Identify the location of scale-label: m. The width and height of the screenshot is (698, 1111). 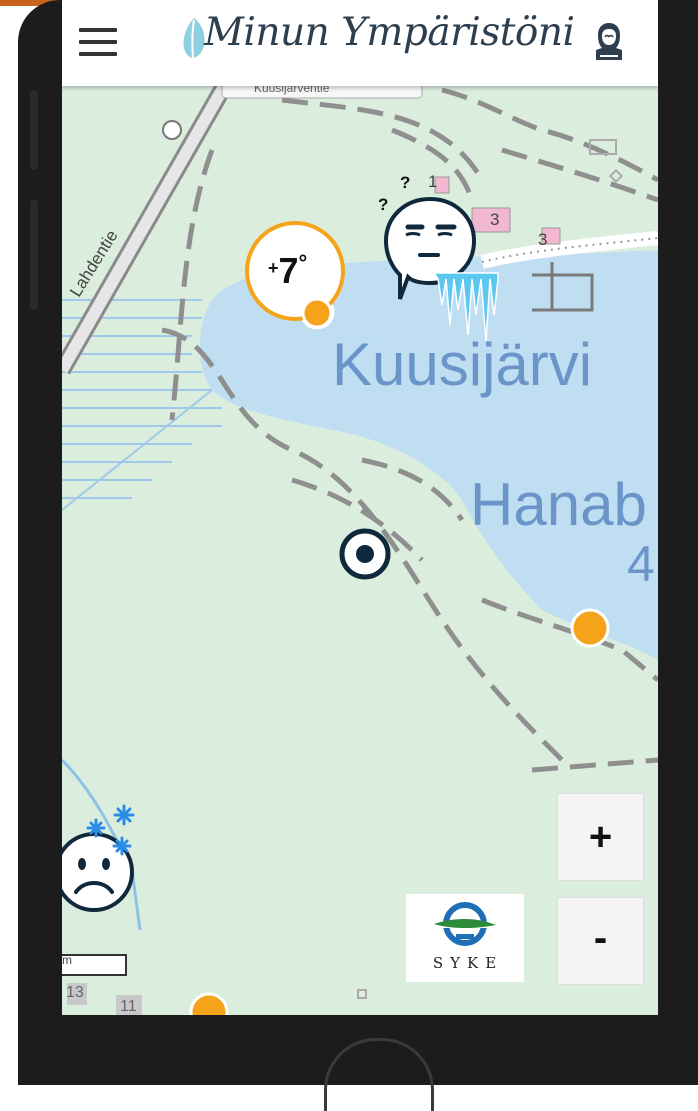
(67, 960).